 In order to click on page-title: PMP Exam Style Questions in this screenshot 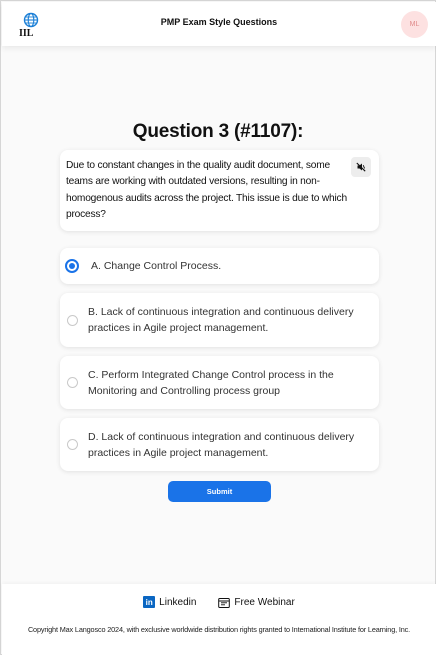, I will do `click(219, 22)`.